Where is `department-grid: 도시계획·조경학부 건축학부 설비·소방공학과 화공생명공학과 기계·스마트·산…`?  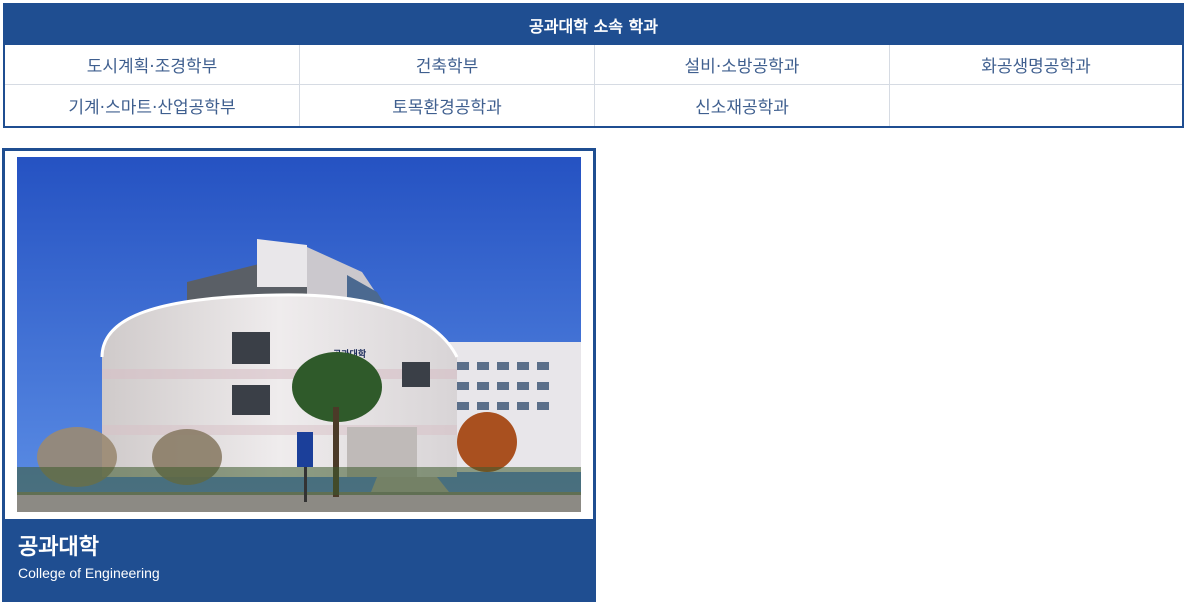
department-grid: 도시계획·조경학부 건축학부 설비·소방공학과 화공생명공학과 기계·스마트·산… is located at coordinates (593, 85).